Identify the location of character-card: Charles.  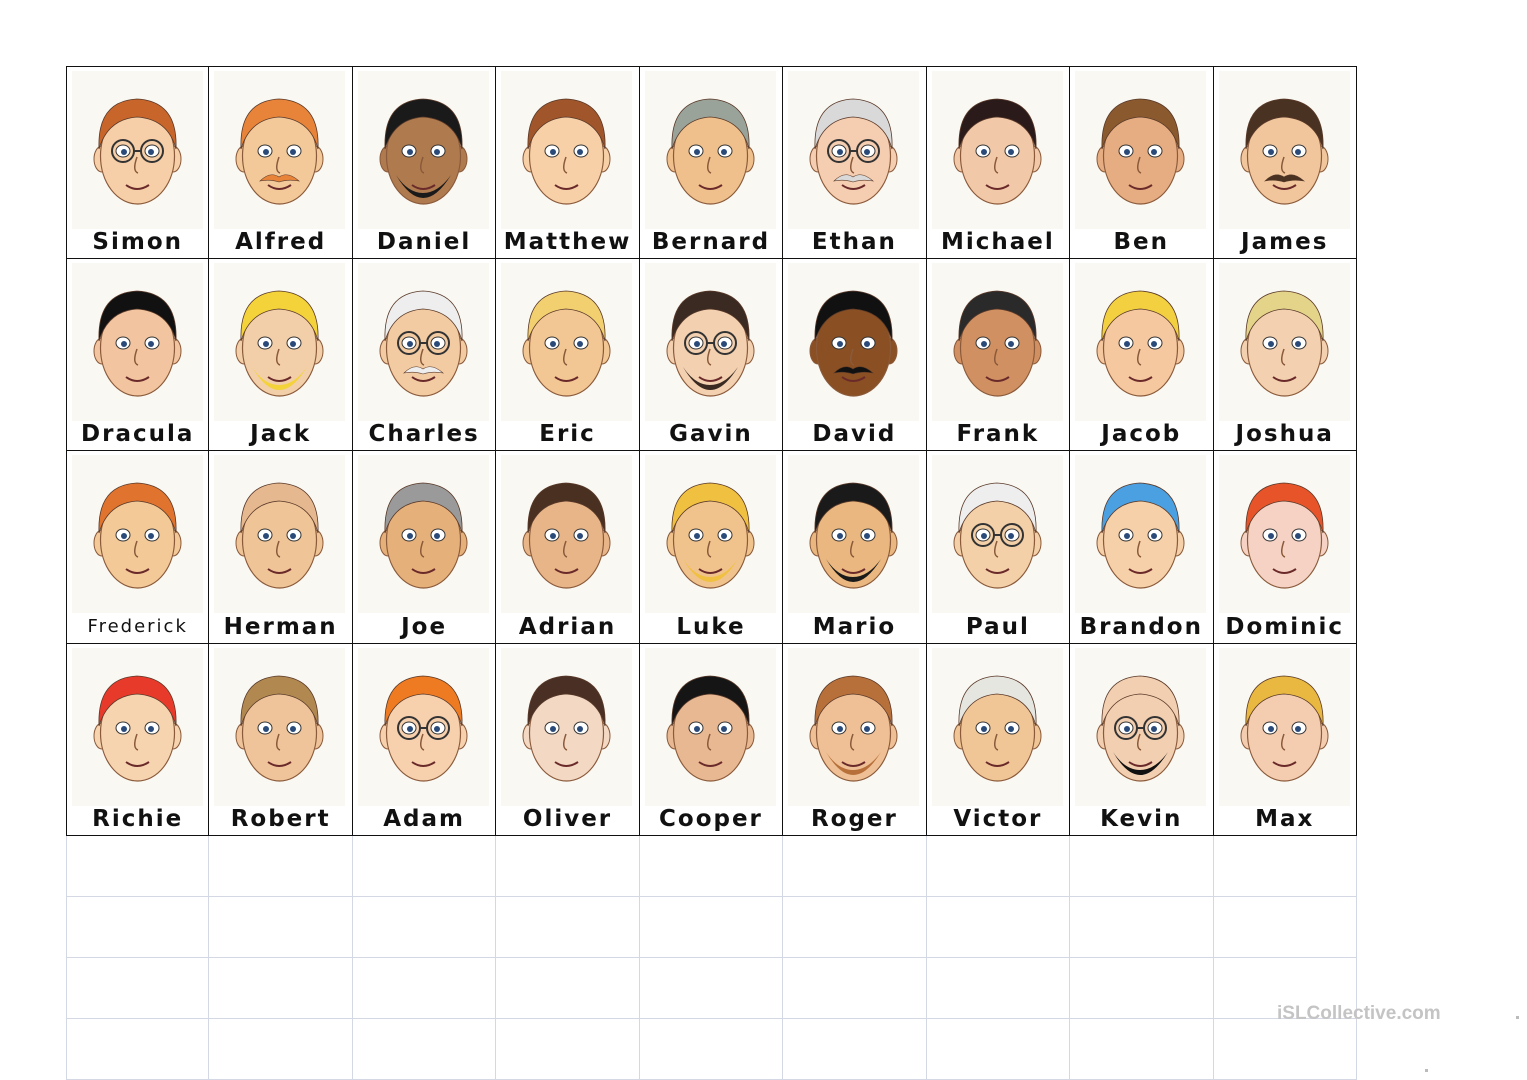
(424, 355).